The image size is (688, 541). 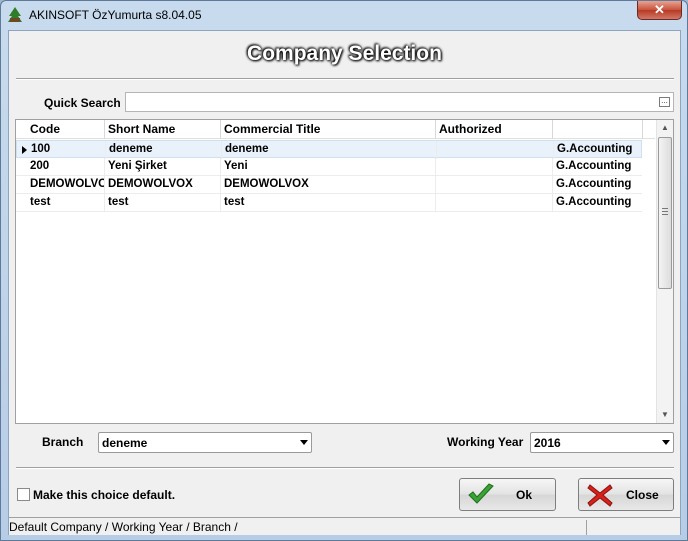 What do you see at coordinates (665, 415) in the screenshot?
I see `scroll-down-arrow-icon: ▼` at bounding box center [665, 415].